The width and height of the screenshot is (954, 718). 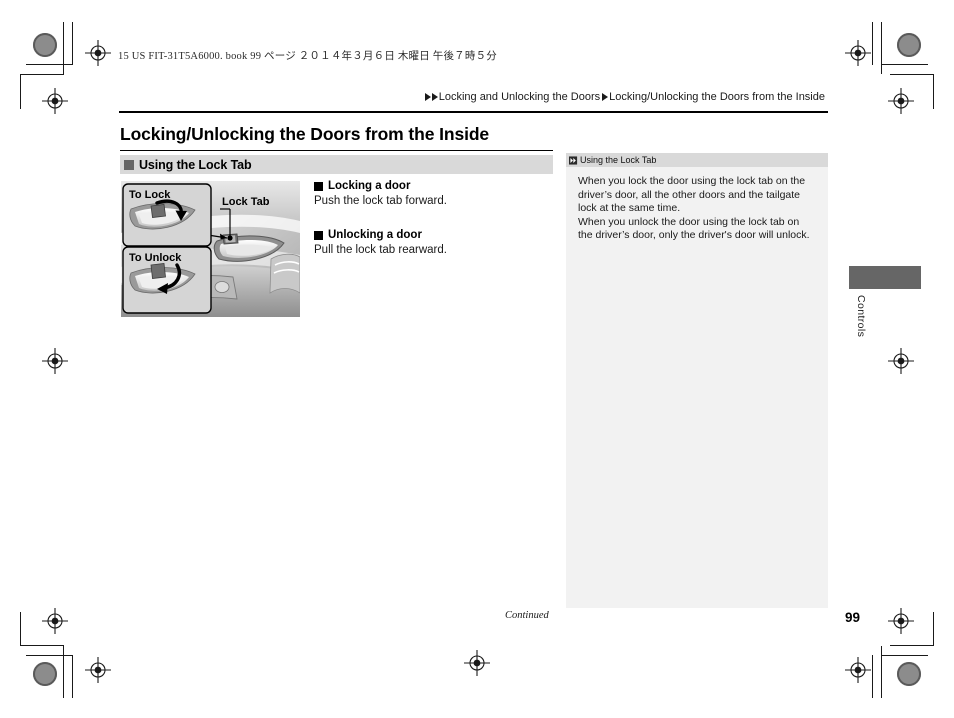 What do you see at coordinates (473, 112) in the screenshot?
I see `header-divider` at bounding box center [473, 112].